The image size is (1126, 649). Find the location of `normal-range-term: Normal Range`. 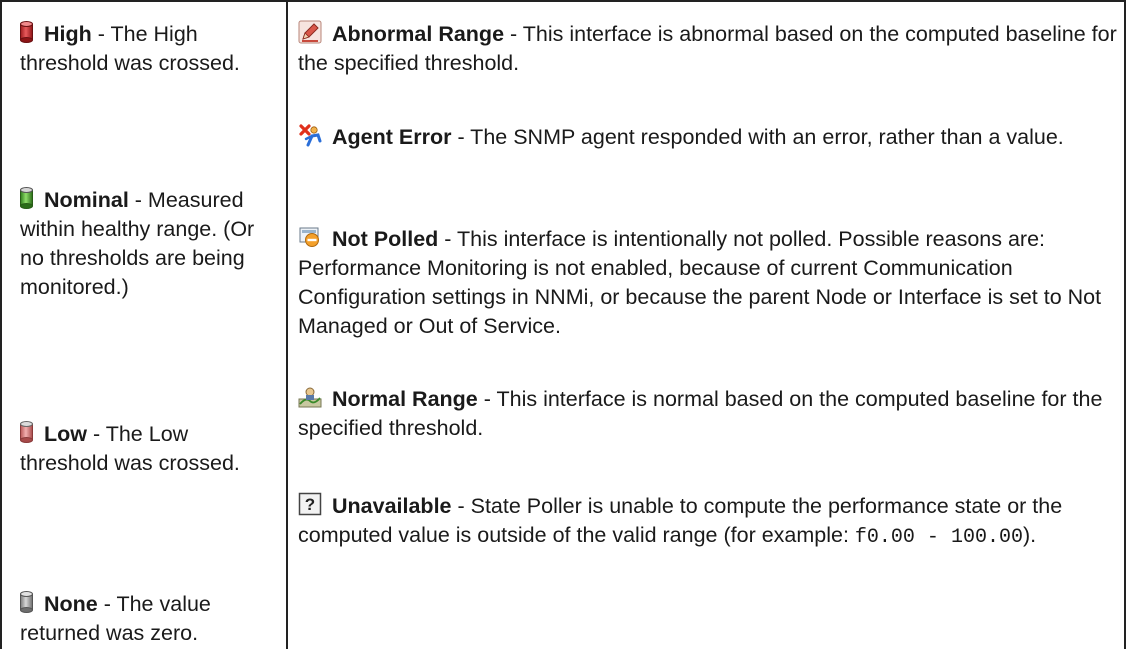

normal-range-term: Normal Range is located at coordinates (405, 399).